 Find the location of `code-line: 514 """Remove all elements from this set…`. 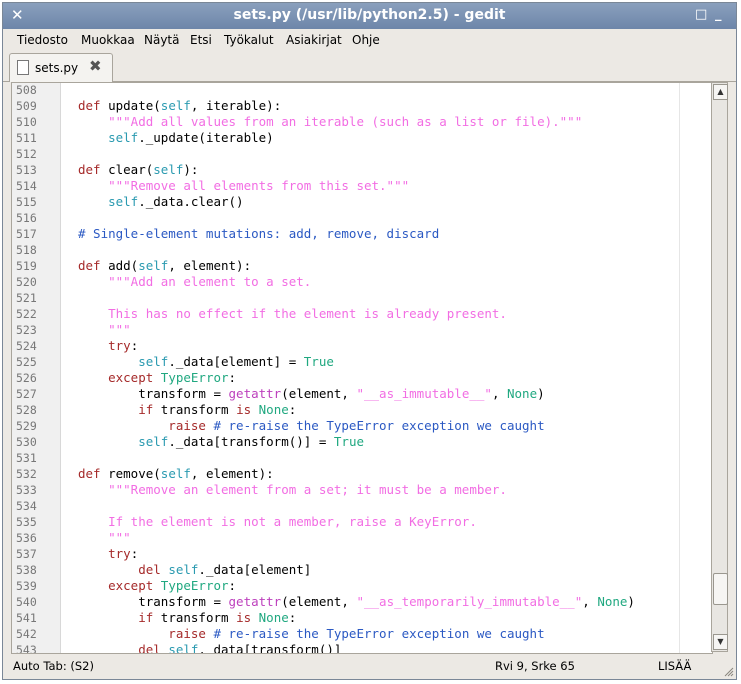

code-line: 514 """Remove all elements from this set… is located at coordinates (362, 186).